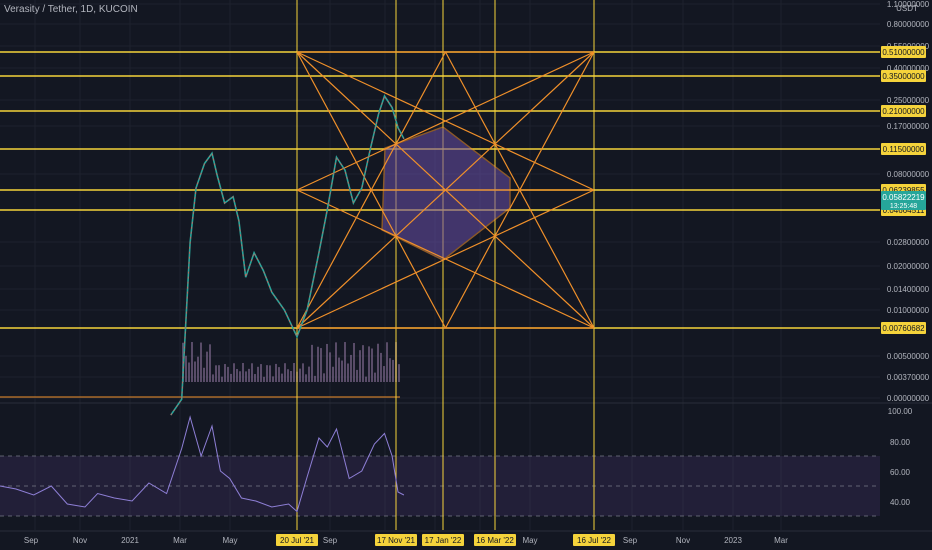 This screenshot has height=550, width=932. What do you see at coordinates (781, 540) in the screenshot?
I see `time-tick-9: Mar` at bounding box center [781, 540].